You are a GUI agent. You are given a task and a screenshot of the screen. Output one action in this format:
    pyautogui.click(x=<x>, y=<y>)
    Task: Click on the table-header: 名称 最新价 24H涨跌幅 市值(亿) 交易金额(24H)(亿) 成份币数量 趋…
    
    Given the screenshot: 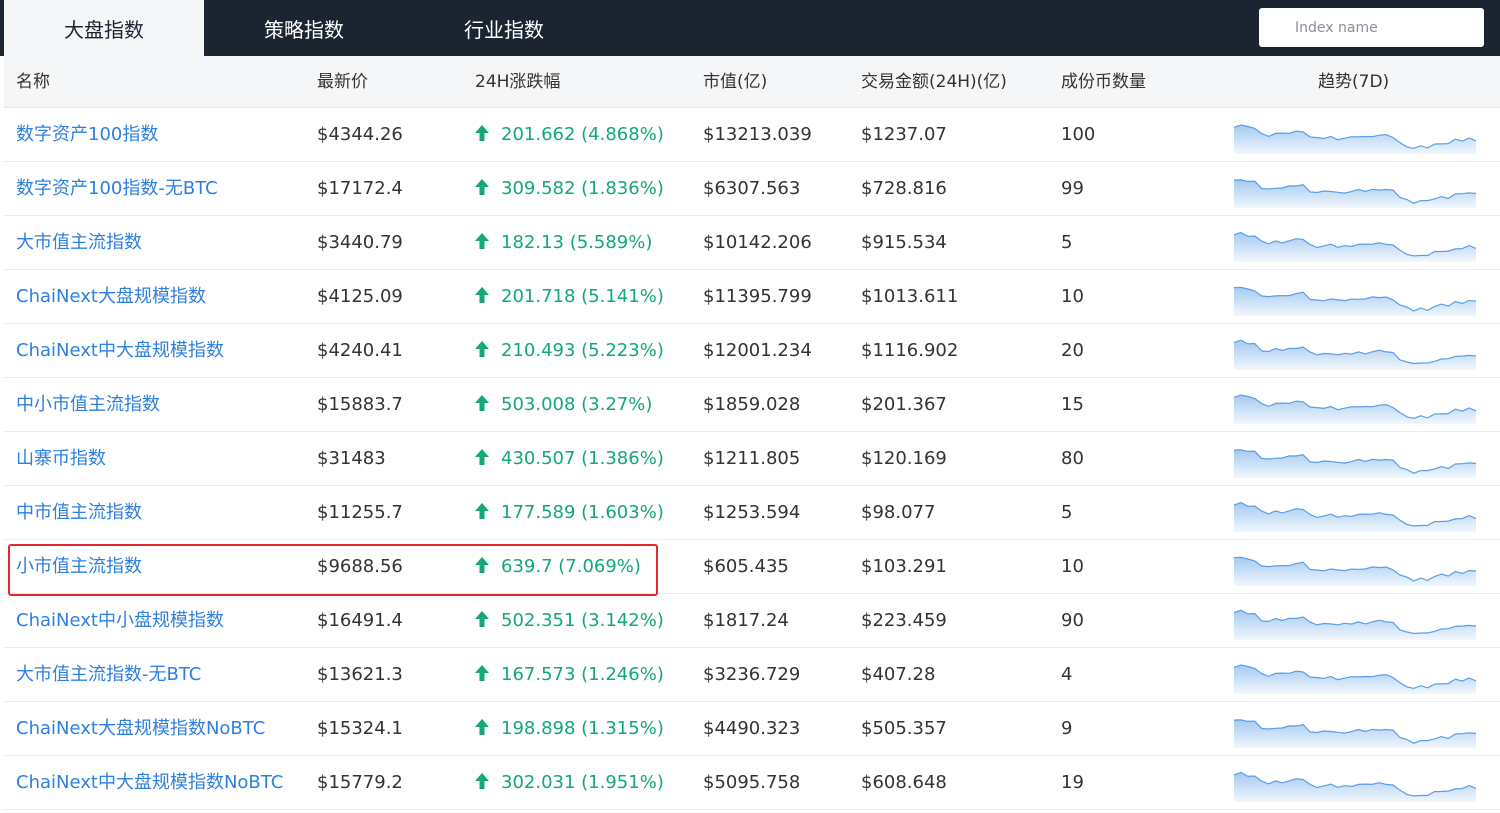 What is the action you would take?
    pyautogui.click(x=752, y=82)
    